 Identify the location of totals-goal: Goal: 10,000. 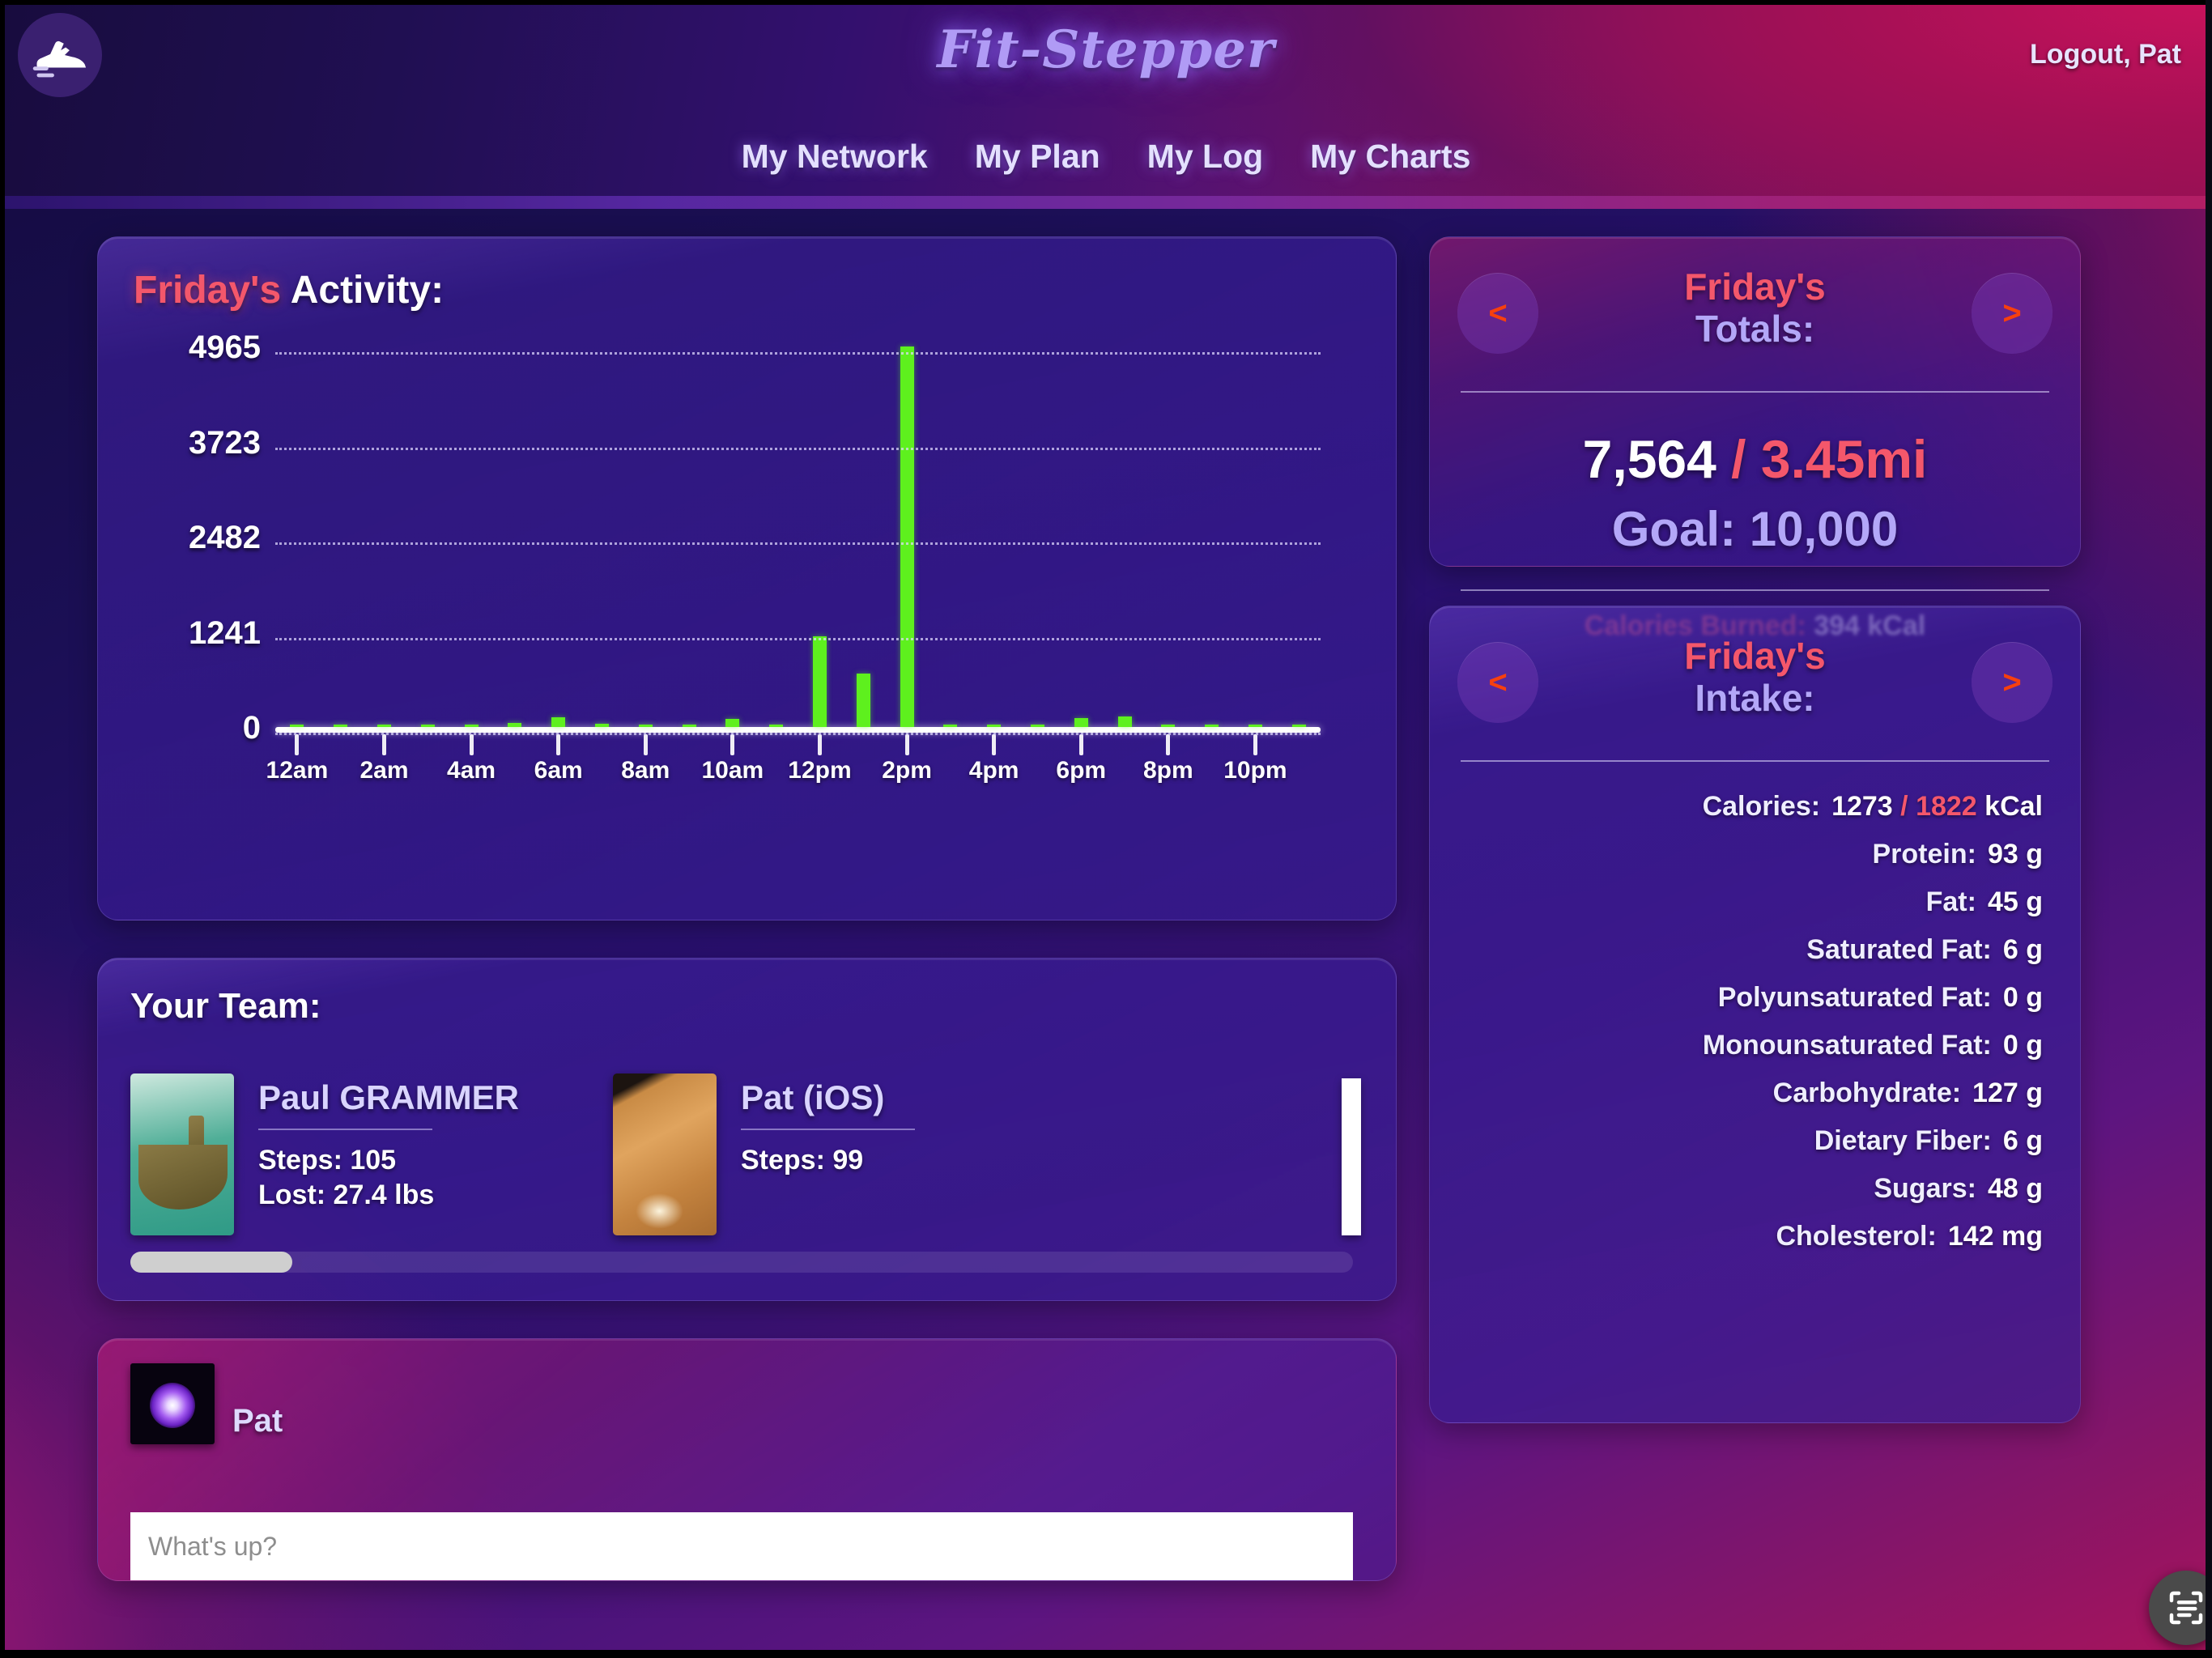
(1755, 529).